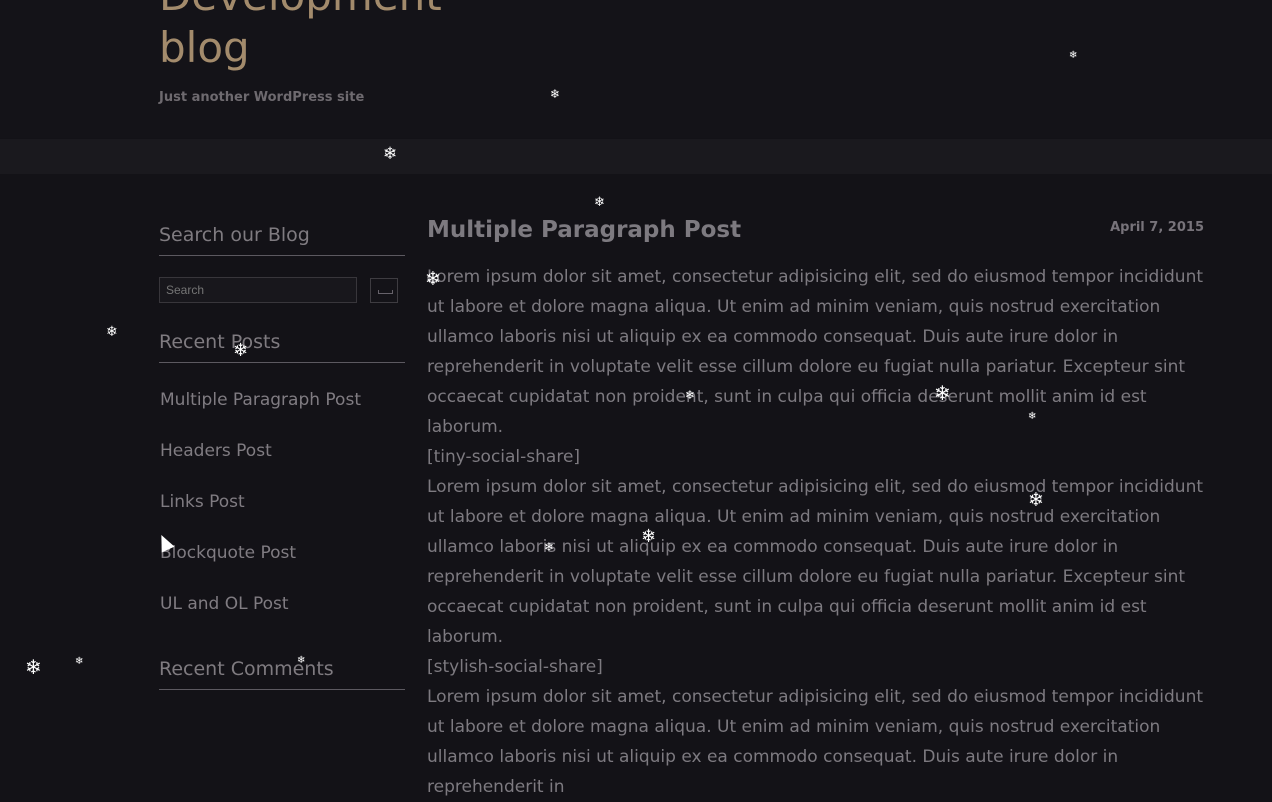 This screenshot has height=802, width=1272. Describe the element at coordinates (282, 240) in the screenshot. I see `search-widget-title: Search our Blog` at that location.